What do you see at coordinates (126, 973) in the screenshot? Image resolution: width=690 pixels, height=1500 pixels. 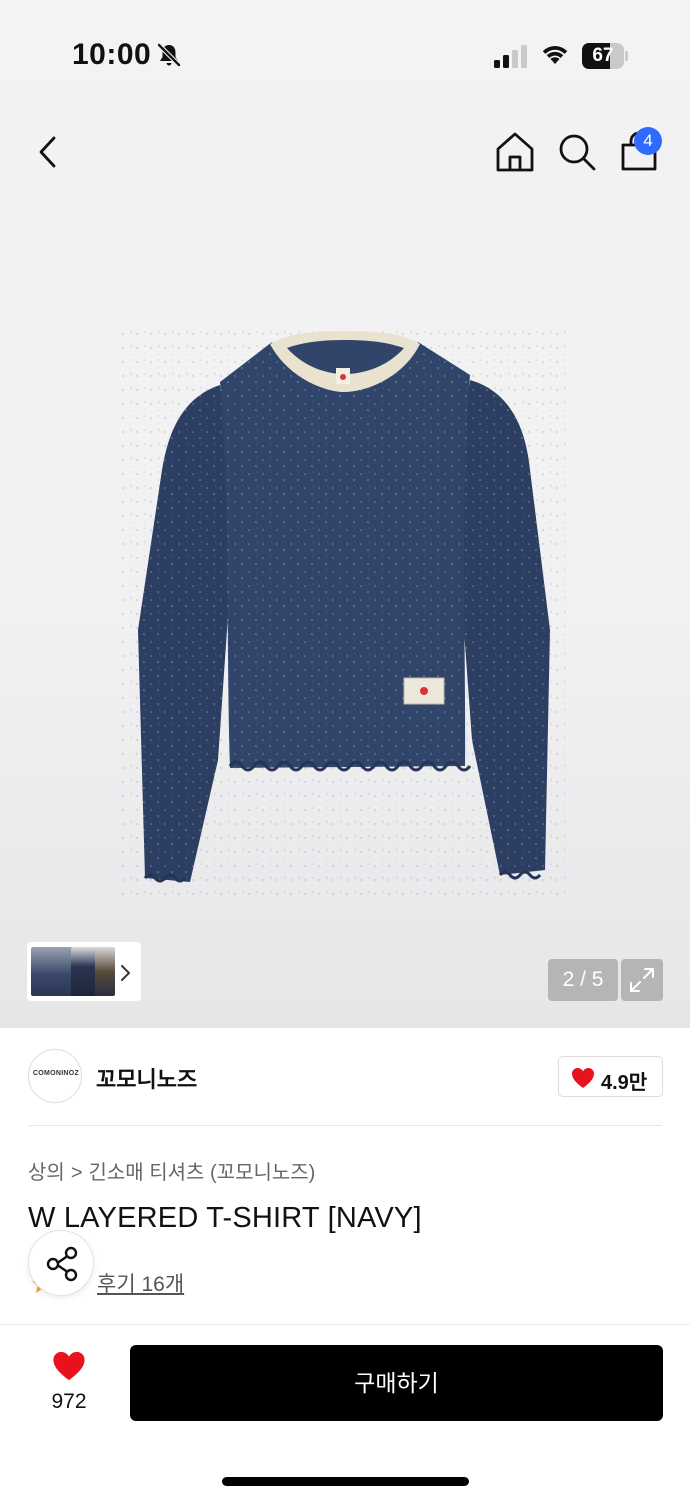 I see `chevron-right-icon` at bounding box center [126, 973].